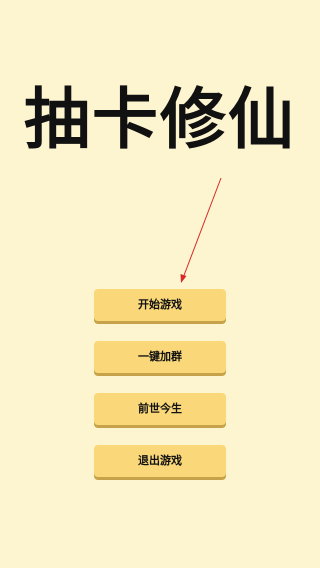 This screenshot has width=320, height=568. Describe the element at coordinates (160, 461) in the screenshot. I see `exit-game-button: 退出游戏` at that location.